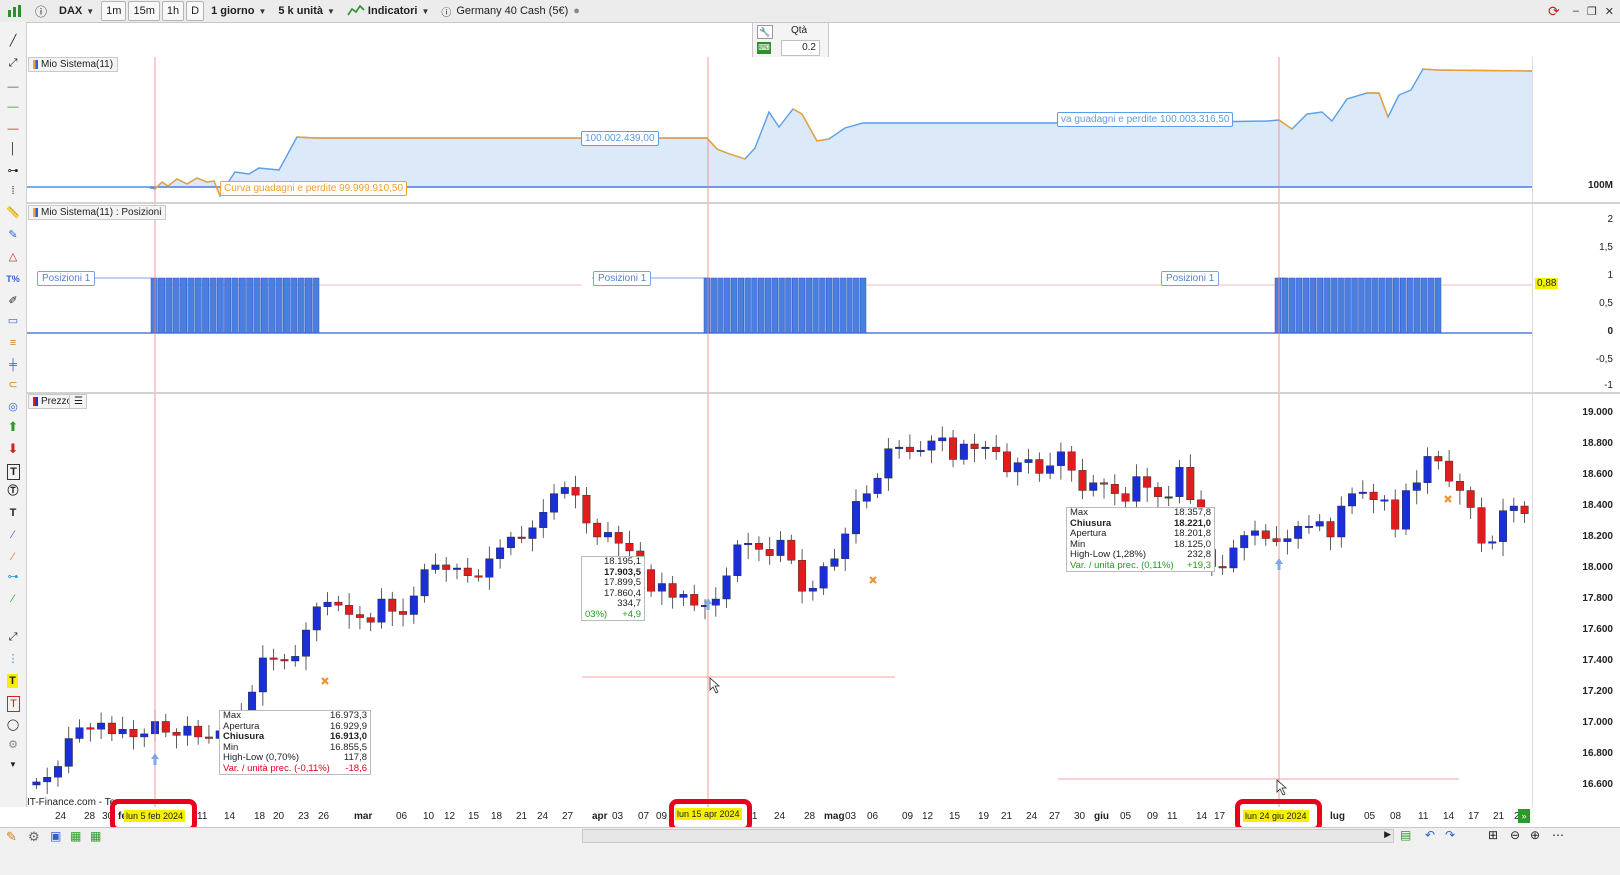  What do you see at coordinates (13, 87) in the screenshot?
I see `horizontal-line-icon: ―` at bounding box center [13, 87].